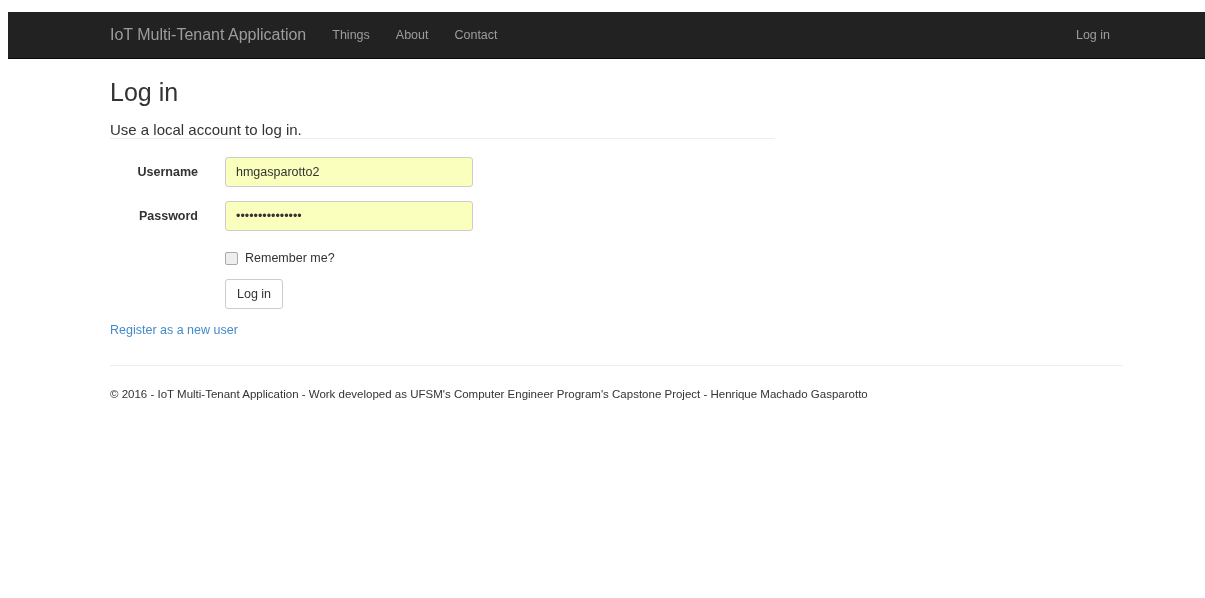 The width and height of the screenshot is (1205, 598). Describe the element at coordinates (231, 258) in the screenshot. I see `checkbox` at that location.